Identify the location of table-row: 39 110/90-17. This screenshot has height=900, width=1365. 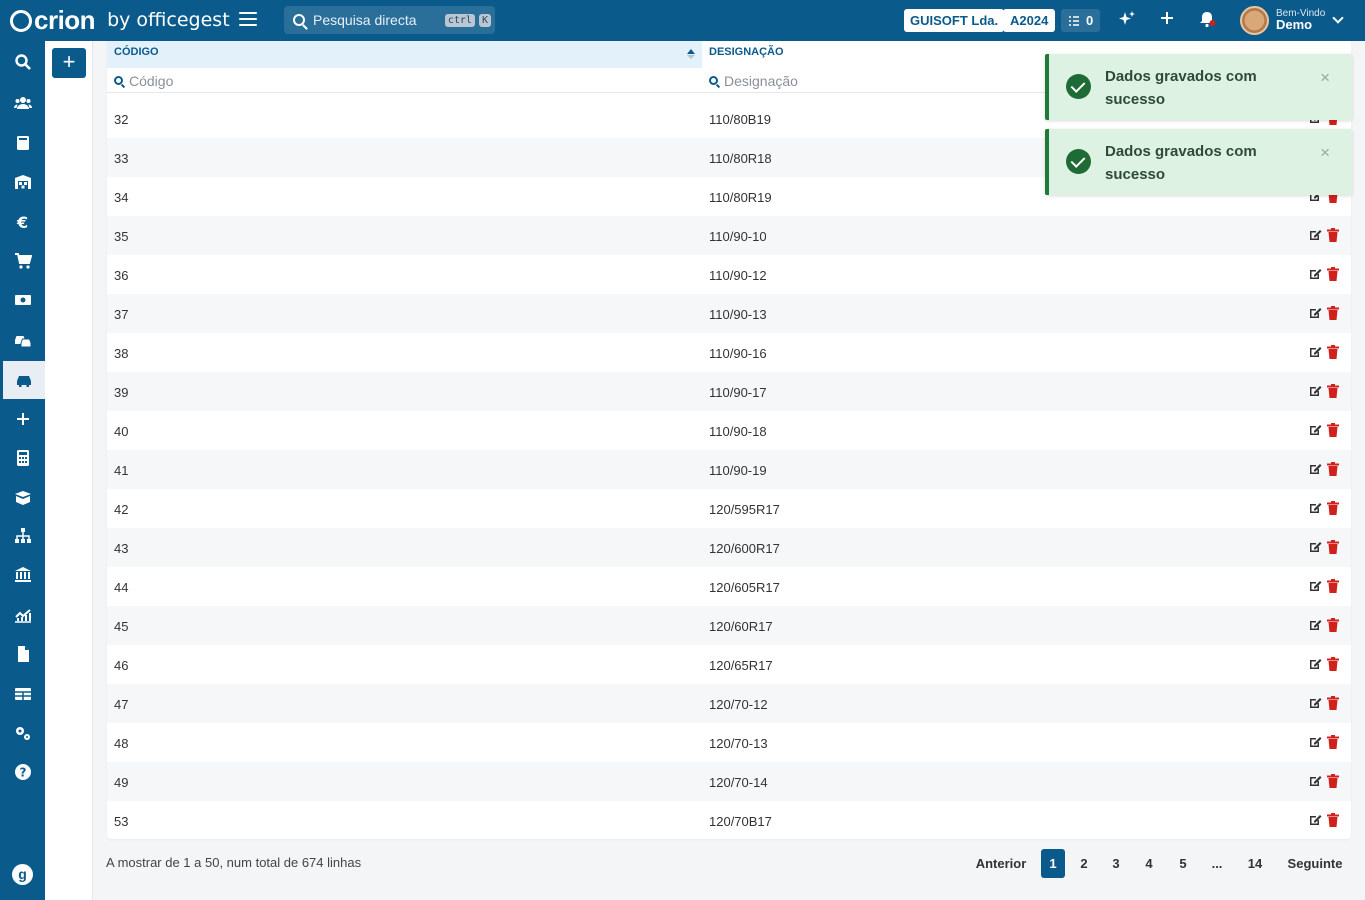
(729, 391).